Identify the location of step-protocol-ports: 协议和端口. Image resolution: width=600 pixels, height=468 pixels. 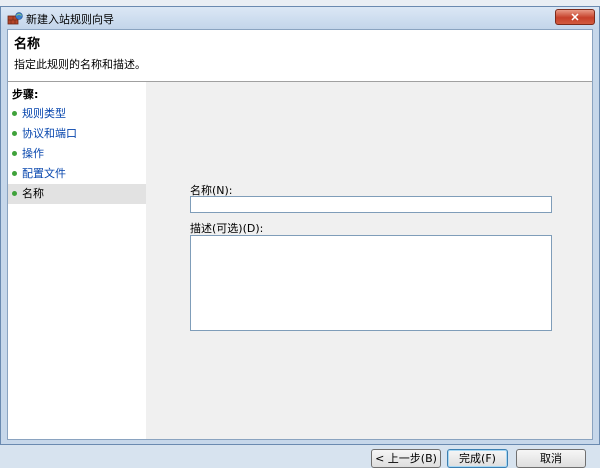
(77, 134).